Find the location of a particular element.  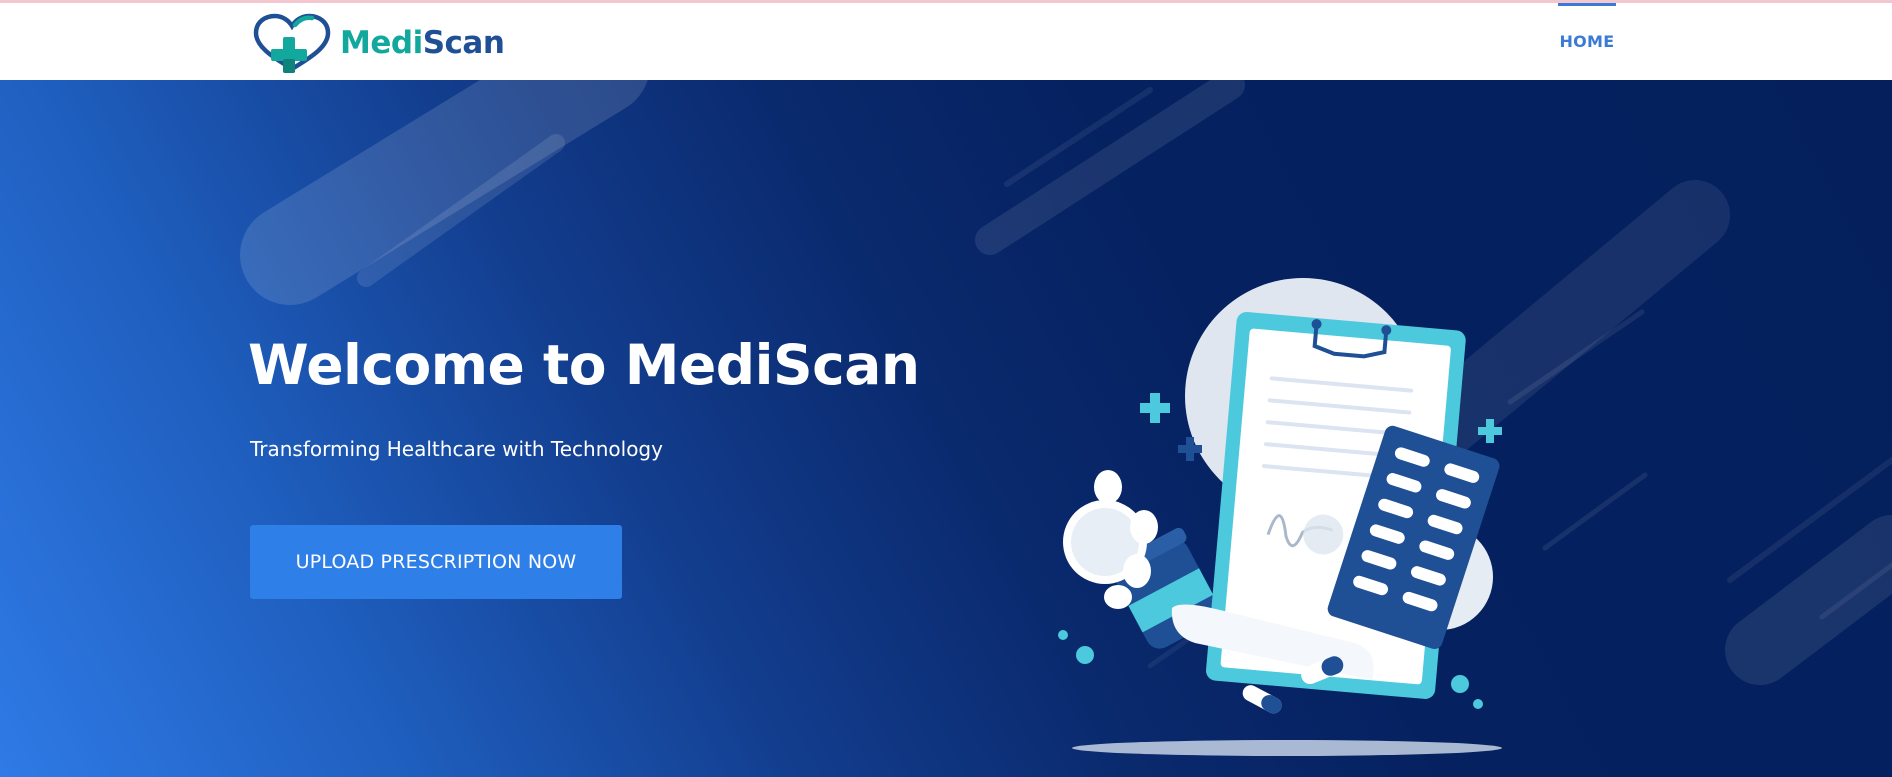

hero-subtitle: Transforming Healthcare with Technology is located at coordinates (456, 449).